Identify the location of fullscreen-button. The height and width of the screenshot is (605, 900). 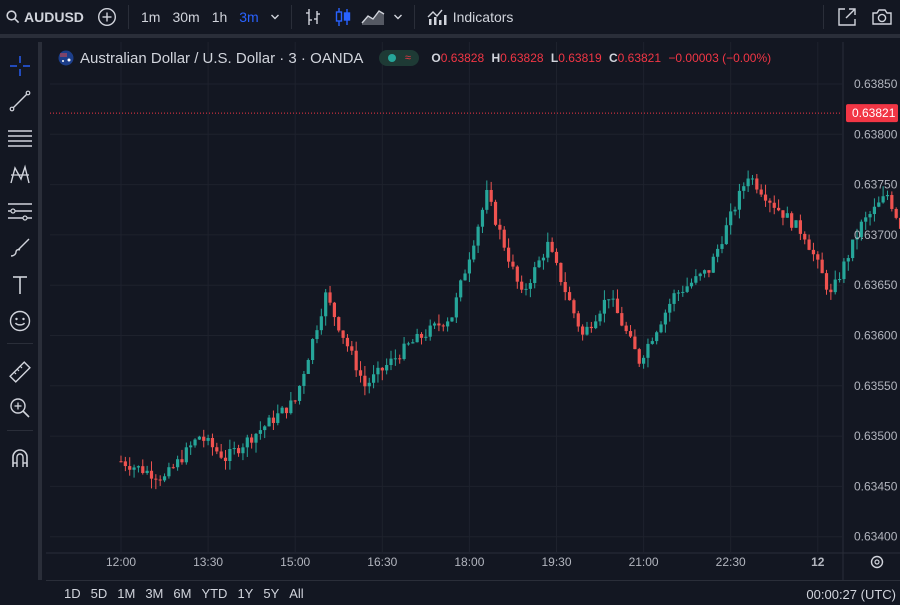
(847, 18).